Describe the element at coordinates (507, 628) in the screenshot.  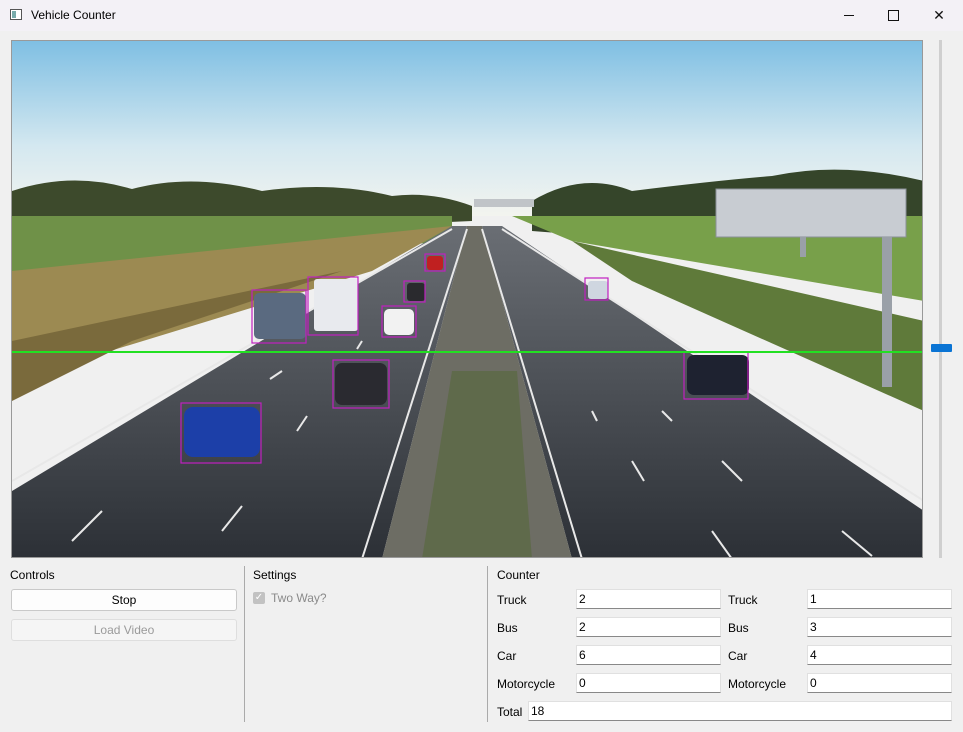
I see `counter-label-left: Bus` at that location.